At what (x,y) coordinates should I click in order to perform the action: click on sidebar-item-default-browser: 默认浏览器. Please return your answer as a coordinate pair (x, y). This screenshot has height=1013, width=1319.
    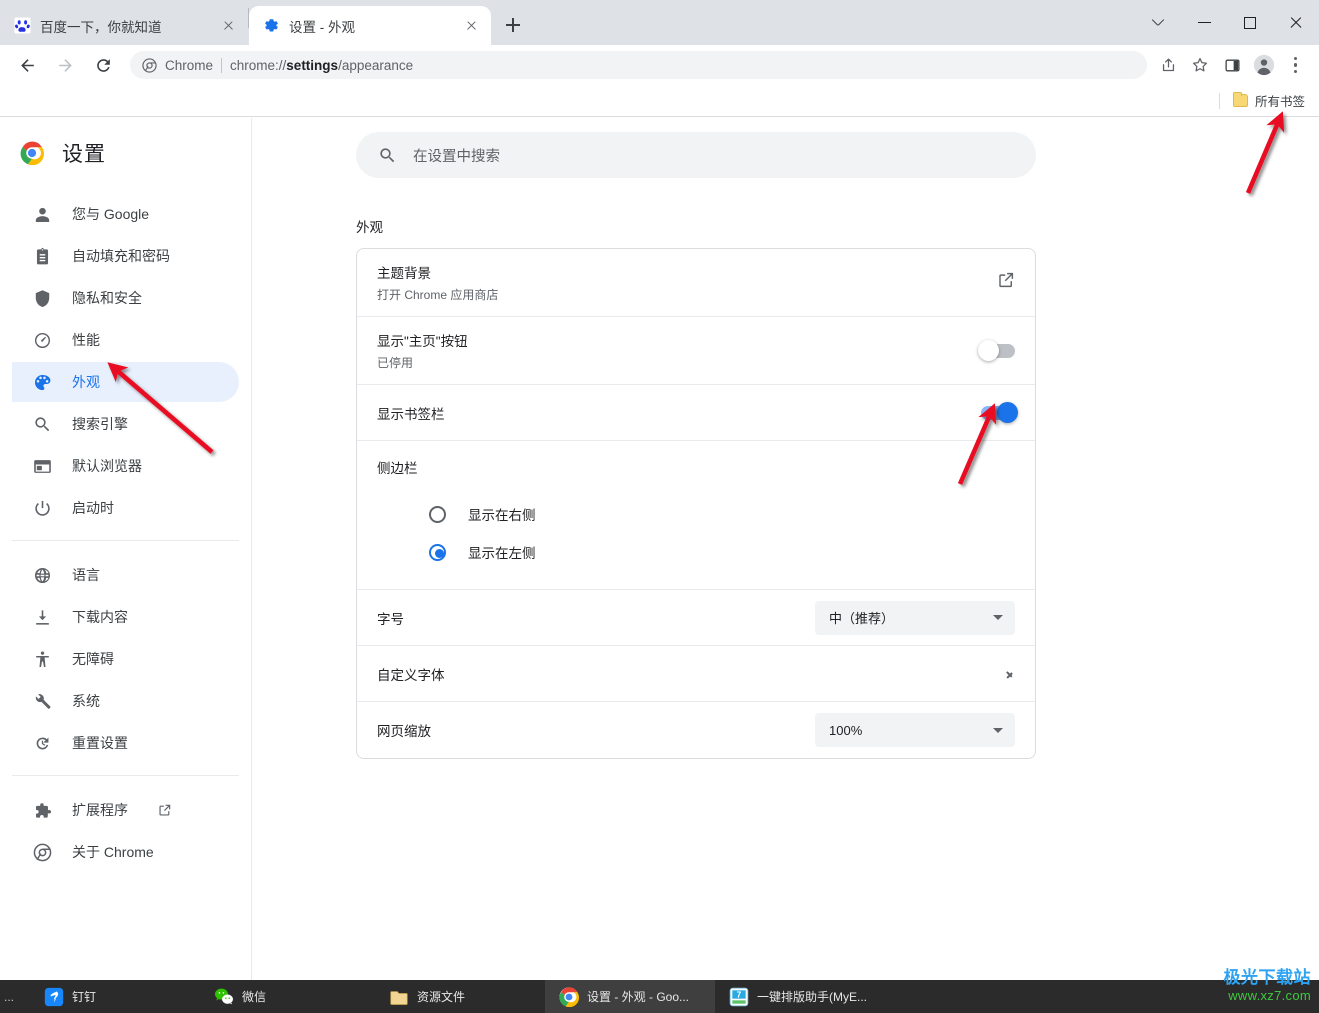
    Looking at the image, I should click on (125, 466).